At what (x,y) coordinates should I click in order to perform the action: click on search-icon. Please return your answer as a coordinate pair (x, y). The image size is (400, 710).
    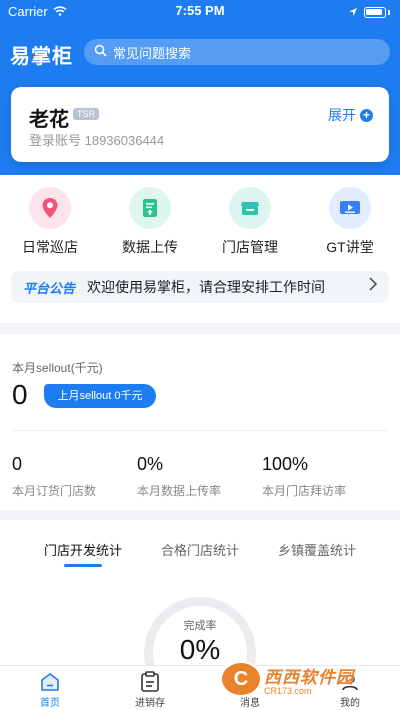
    Looking at the image, I should click on (100, 52).